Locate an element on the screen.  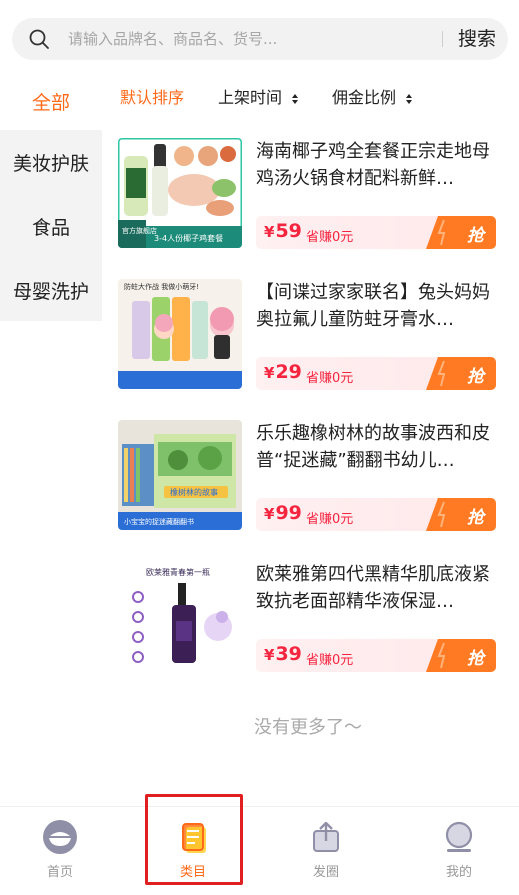
sort-listing-time-label: 上架时间 is located at coordinates (250, 97).